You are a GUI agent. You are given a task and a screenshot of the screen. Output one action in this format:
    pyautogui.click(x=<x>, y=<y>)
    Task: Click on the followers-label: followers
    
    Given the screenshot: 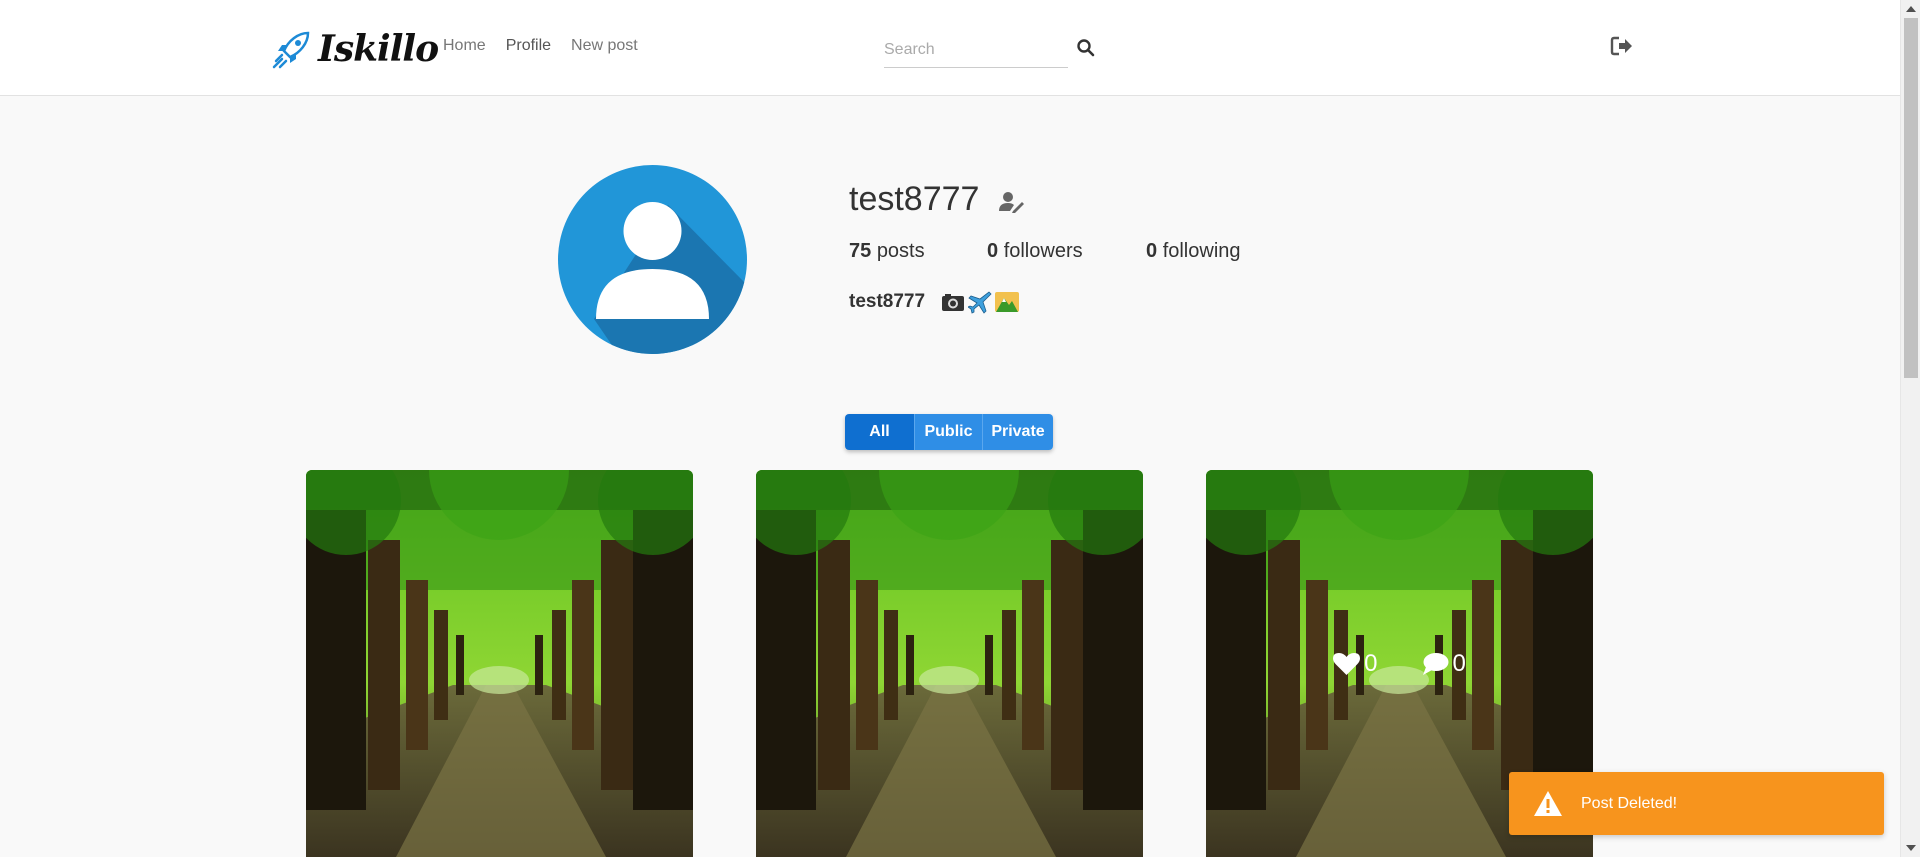 What is the action you would take?
    pyautogui.click(x=1043, y=251)
    